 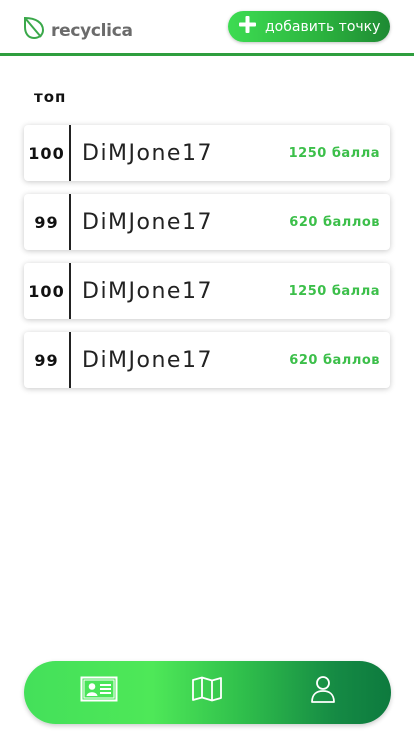 I want to click on nav-map, so click(x=207, y=691).